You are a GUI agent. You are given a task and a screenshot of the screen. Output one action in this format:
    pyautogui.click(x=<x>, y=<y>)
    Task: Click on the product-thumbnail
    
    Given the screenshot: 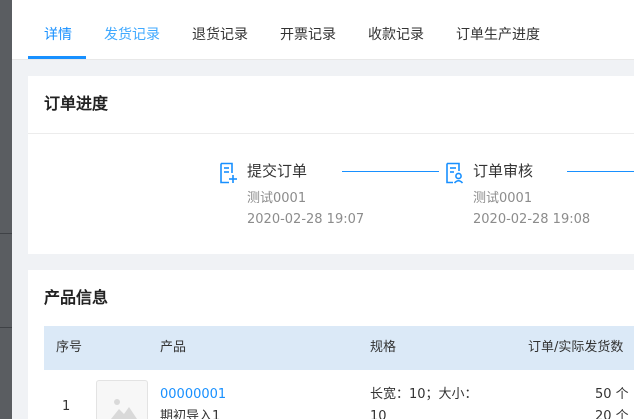 What is the action you would take?
    pyautogui.click(x=122, y=399)
    